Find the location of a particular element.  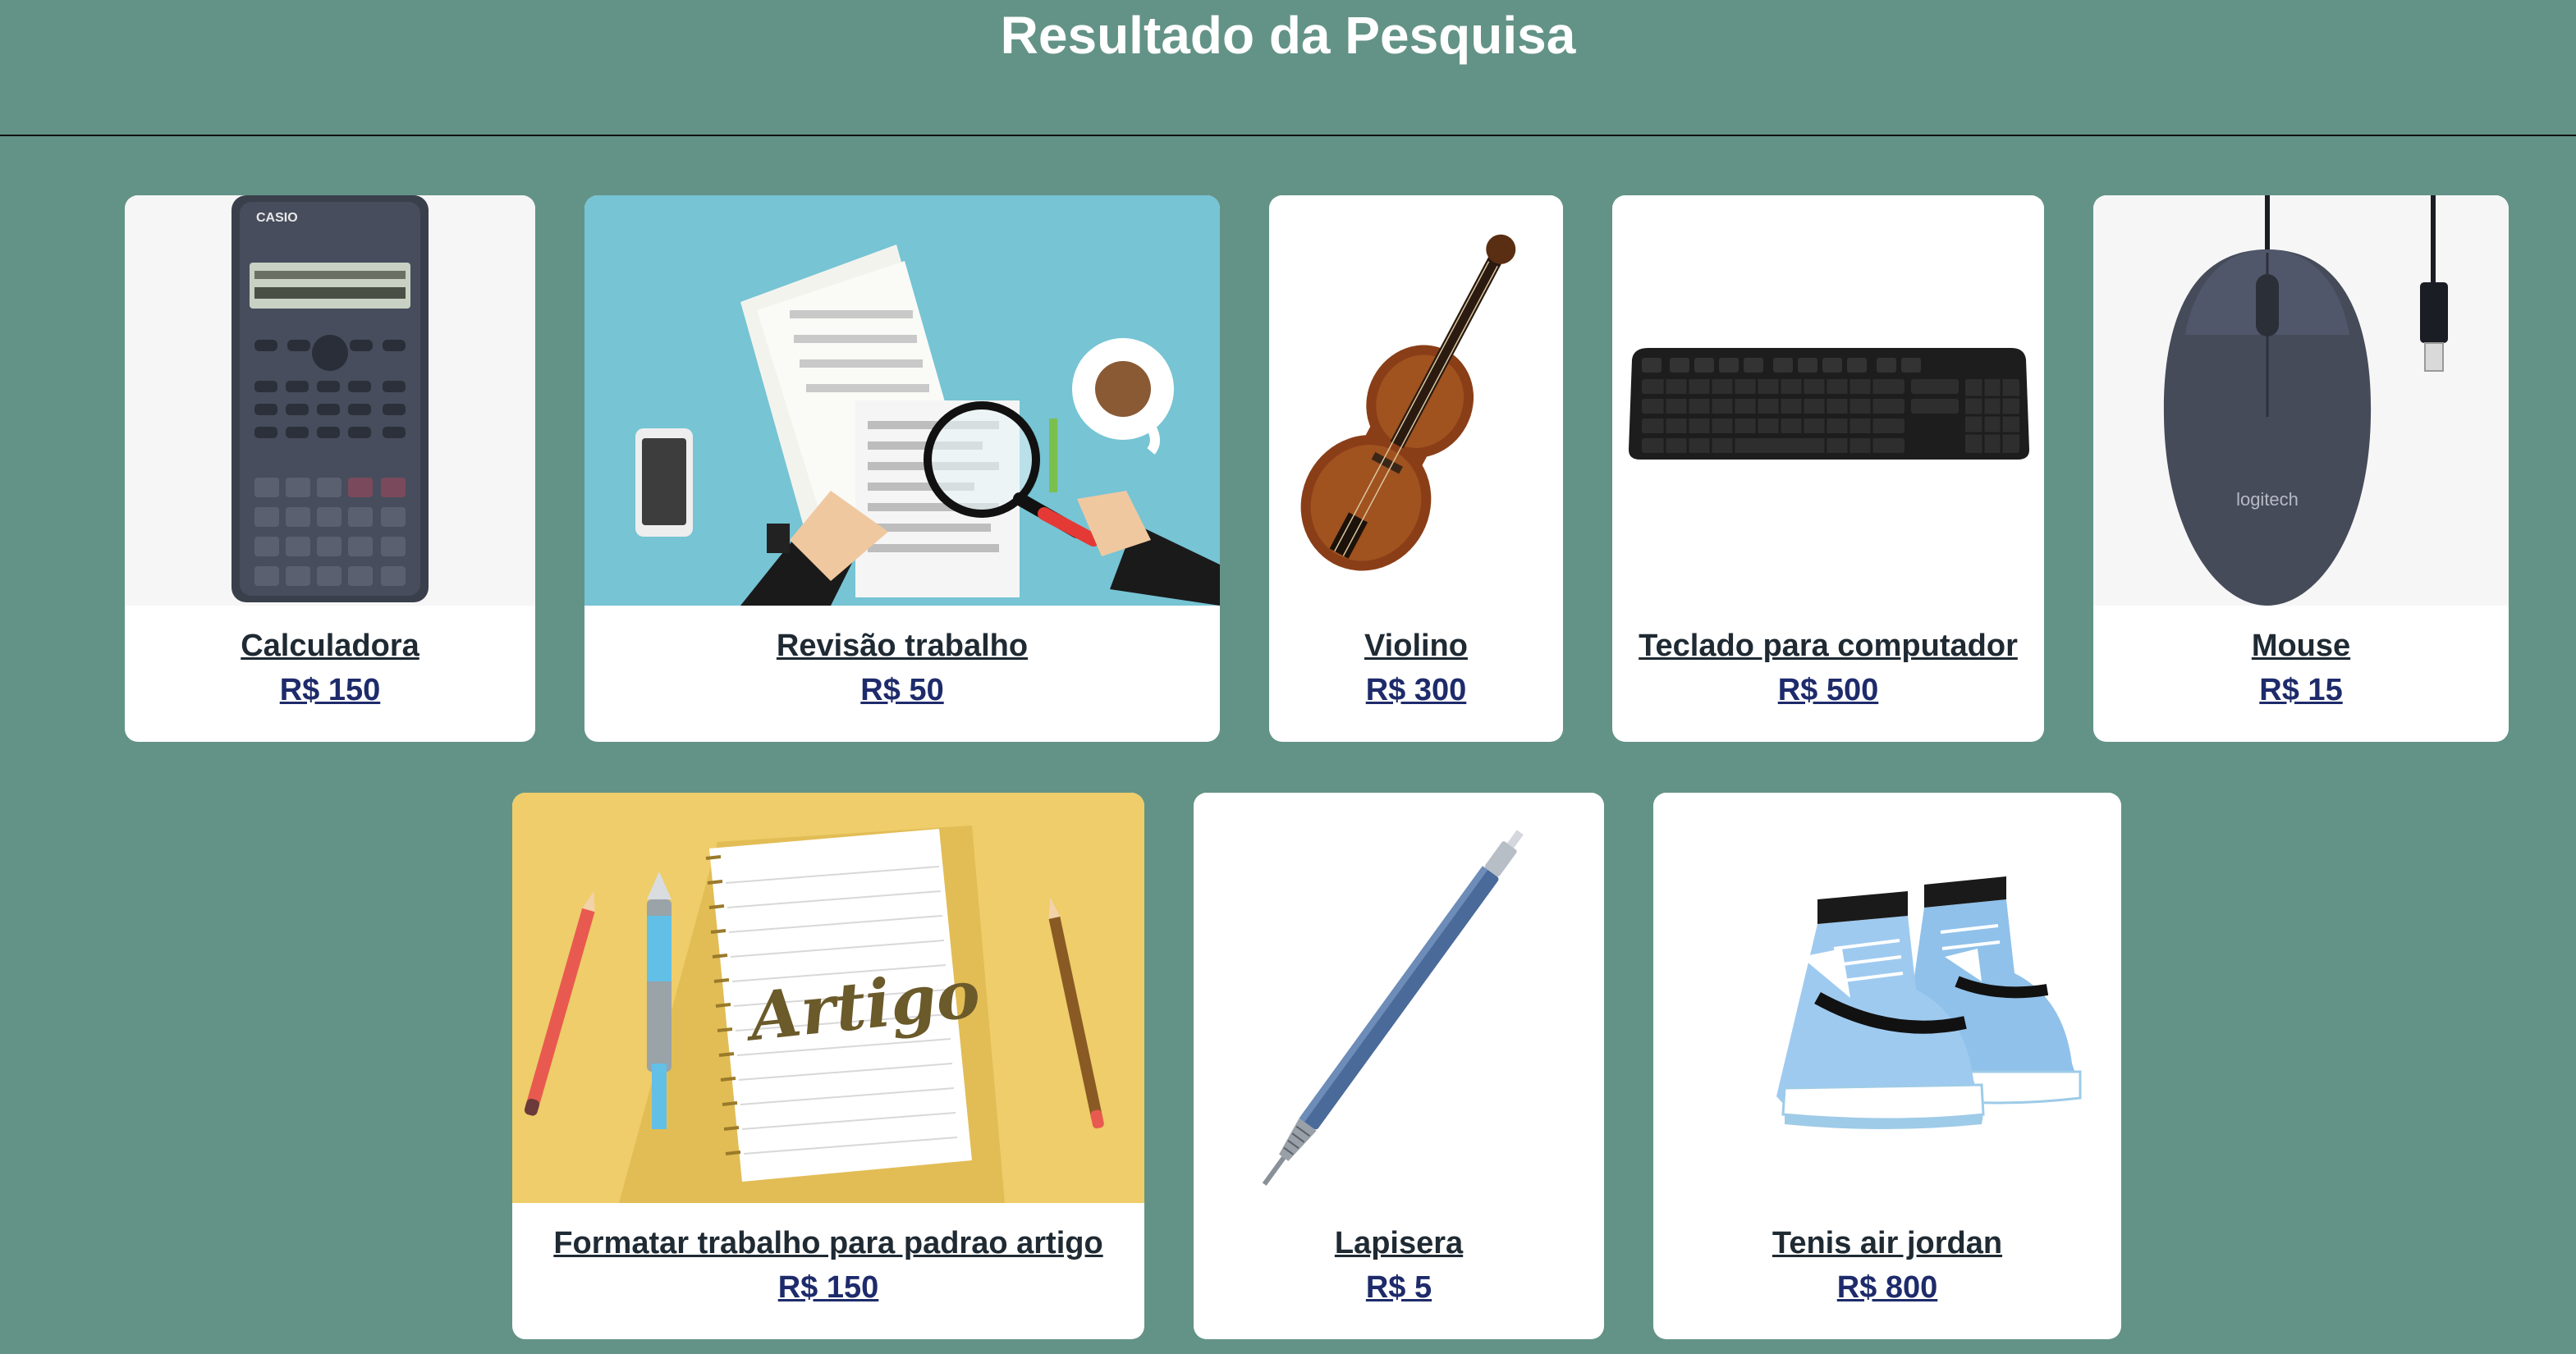

mechanical-pencil-image is located at coordinates (1399, 998).